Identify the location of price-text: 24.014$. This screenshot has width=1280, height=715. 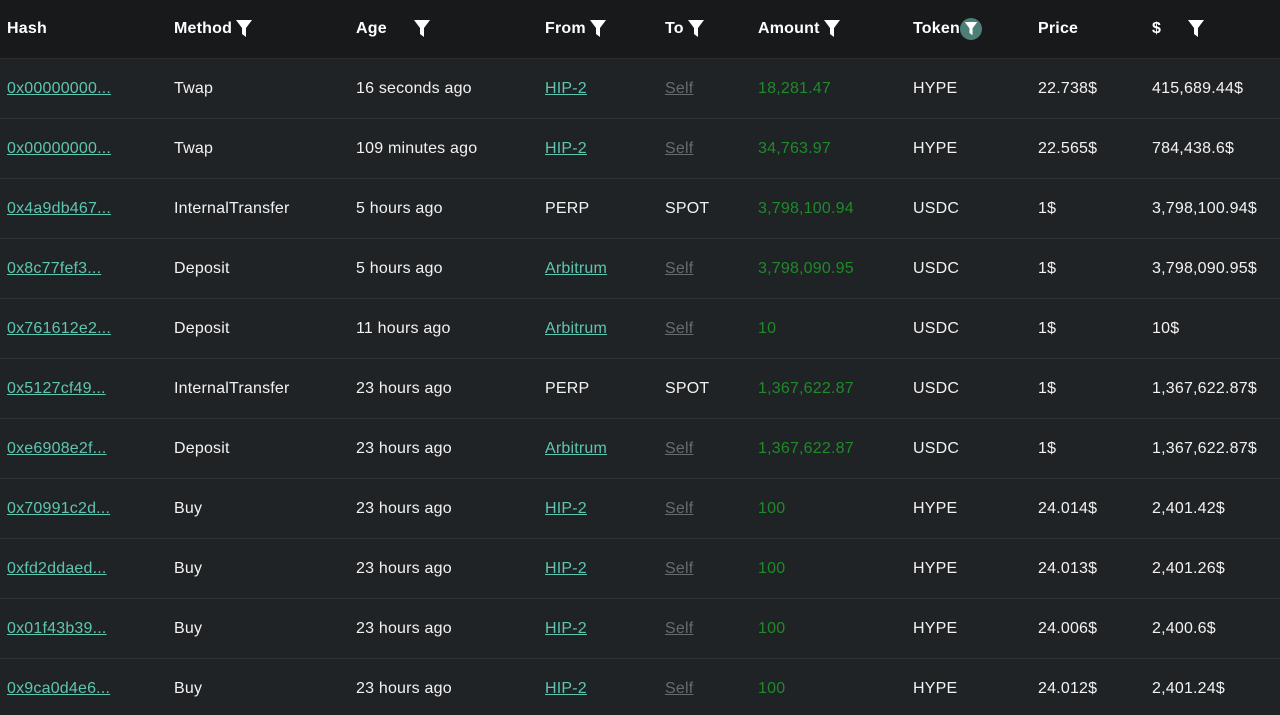
(1068, 508).